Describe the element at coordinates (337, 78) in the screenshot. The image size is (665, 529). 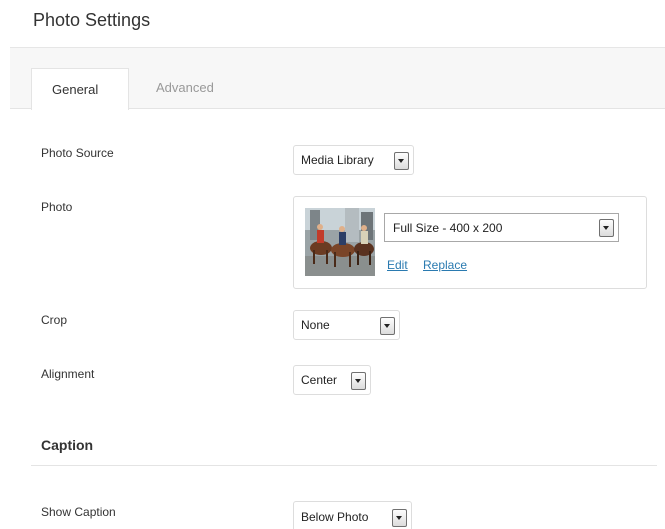
I see `tab-bar: General Advanced` at that location.